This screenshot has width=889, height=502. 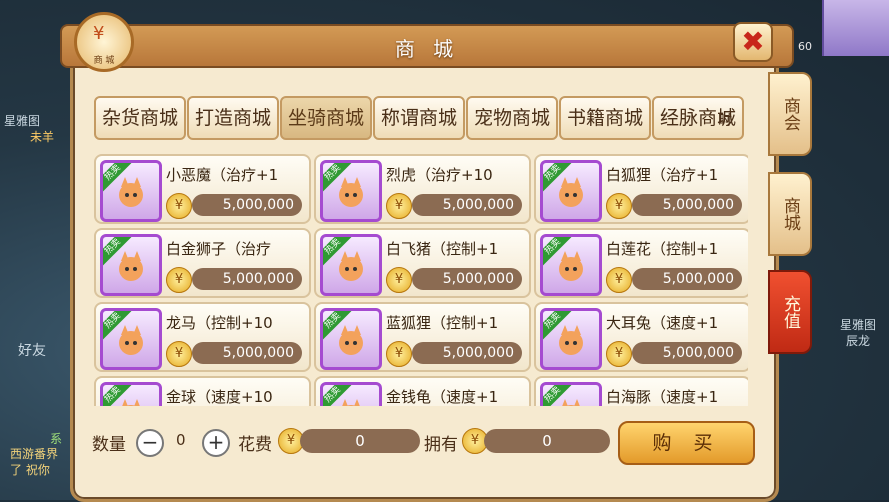 What do you see at coordinates (442, 323) in the screenshot?
I see `item-name: 蓝狐狸（控制+1` at bounding box center [442, 323].